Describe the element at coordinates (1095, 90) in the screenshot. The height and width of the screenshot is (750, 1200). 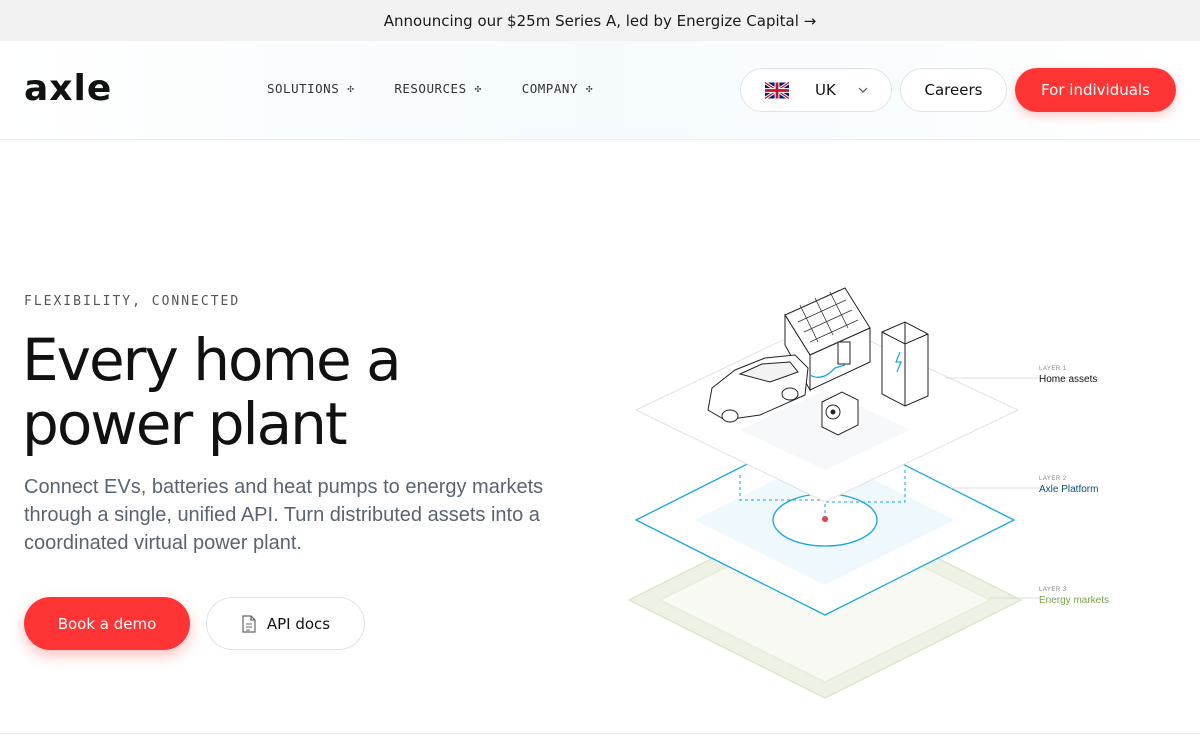
I see `for-individuals-button: For individuals` at that location.